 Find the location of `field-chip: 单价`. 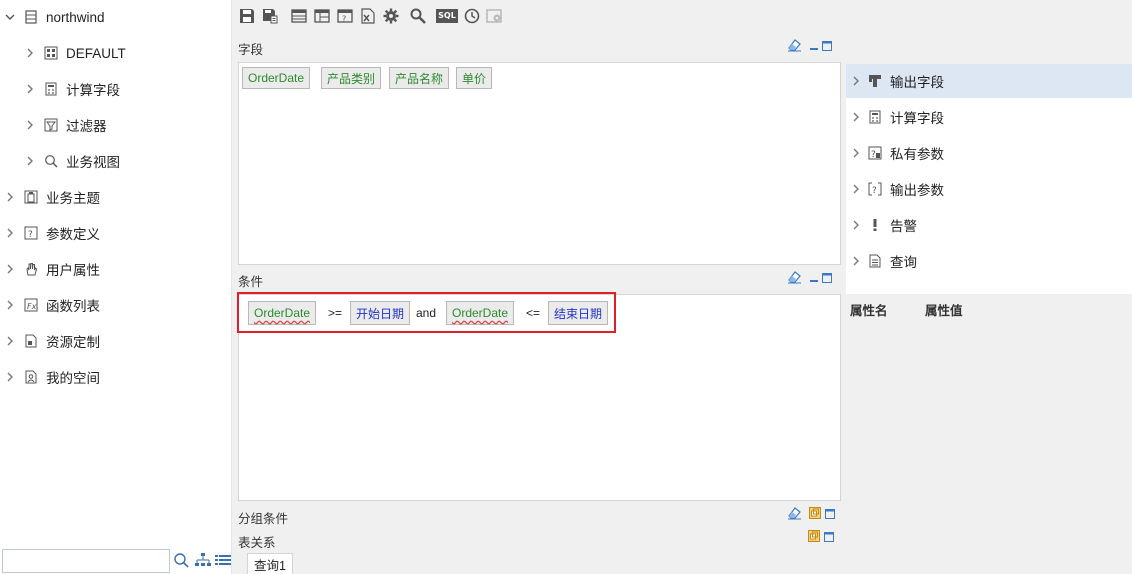

field-chip: 单价 is located at coordinates (474, 78).